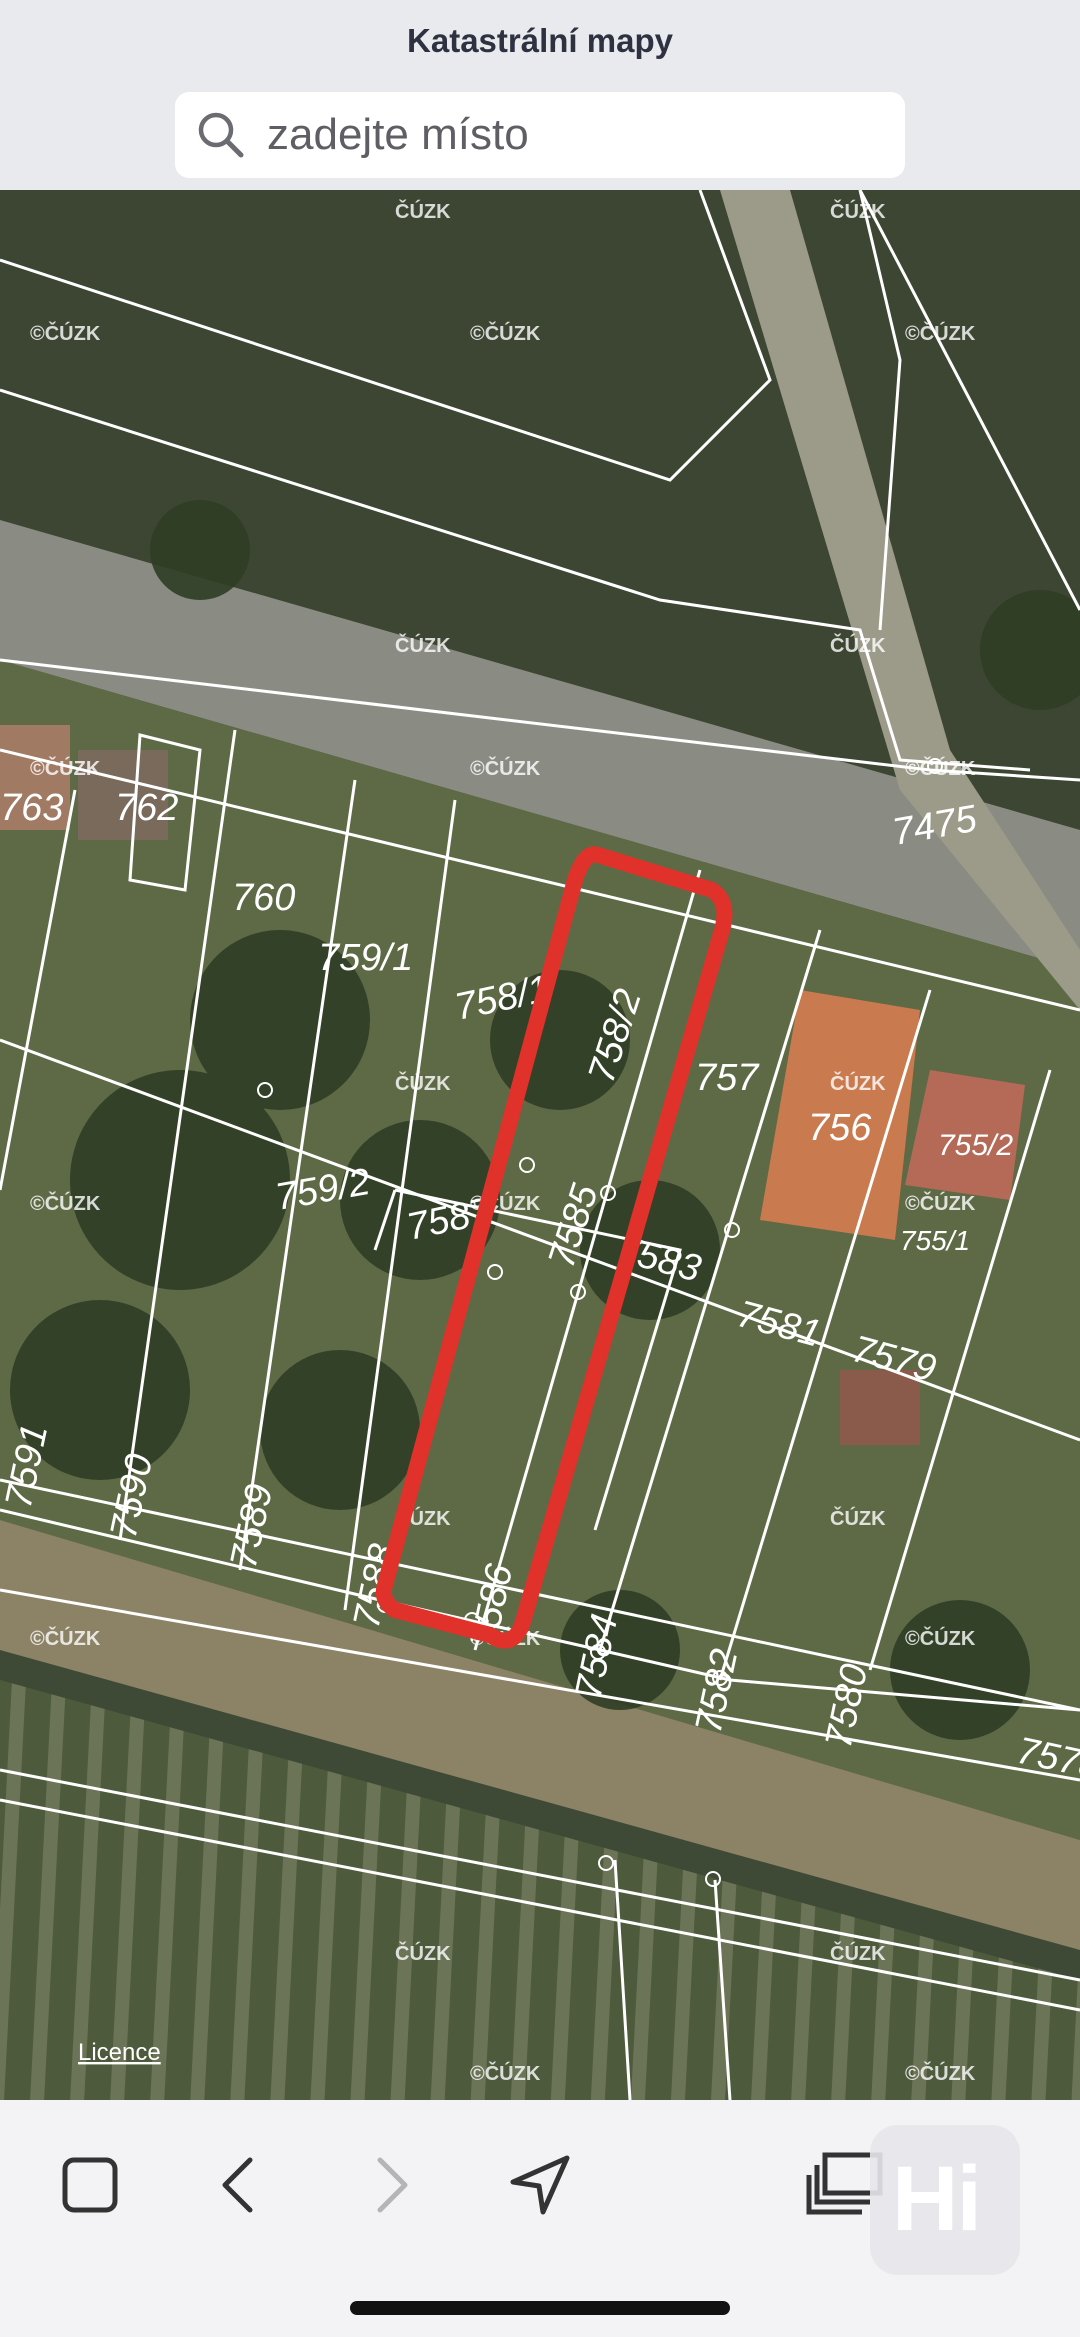 The image size is (1080, 2337). Describe the element at coordinates (119, 2052) in the screenshot. I see `licence-link: Licence` at that location.